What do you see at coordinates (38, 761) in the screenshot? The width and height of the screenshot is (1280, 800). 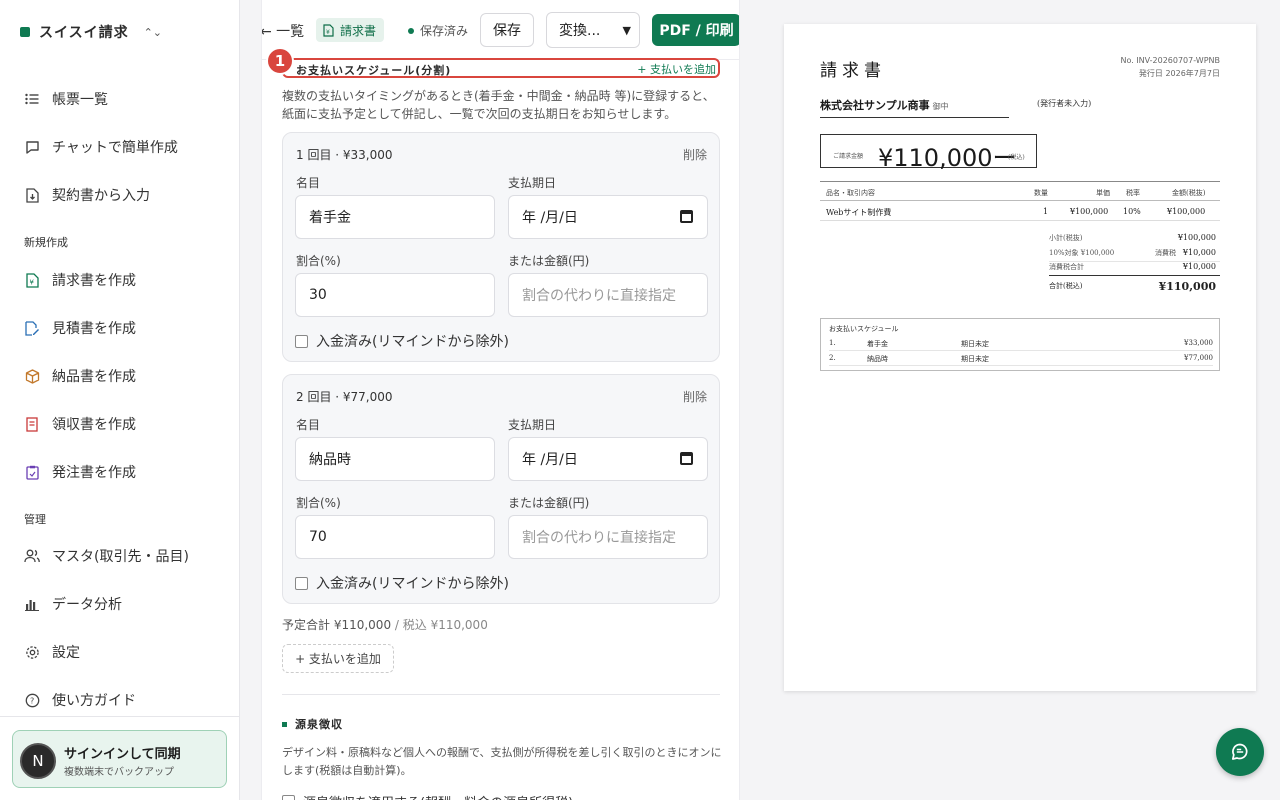 I see `avatar: N` at bounding box center [38, 761].